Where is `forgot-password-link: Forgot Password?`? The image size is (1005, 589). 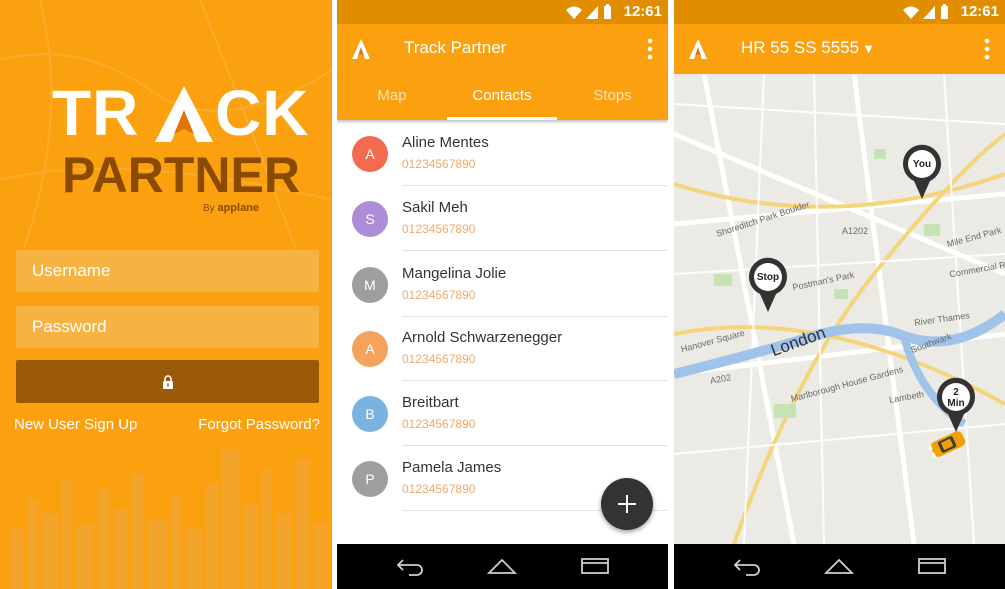
forgot-password-link: Forgot Password? is located at coordinates (259, 425).